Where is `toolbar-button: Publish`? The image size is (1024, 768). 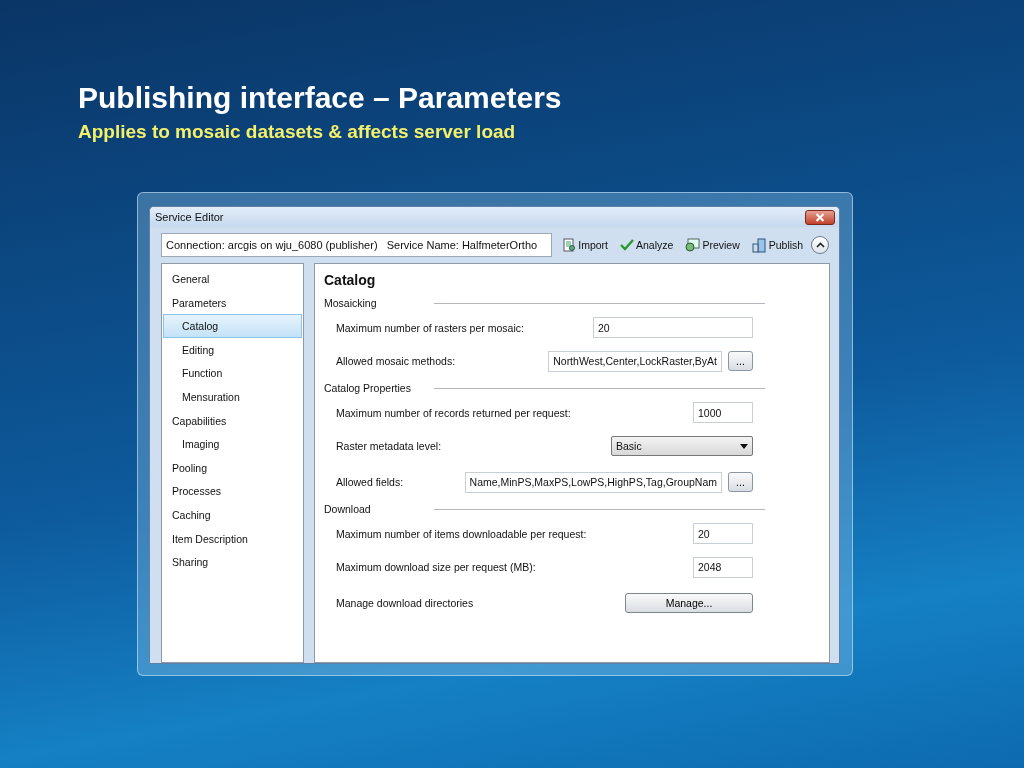 toolbar-button: Publish is located at coordinates (777, 245).